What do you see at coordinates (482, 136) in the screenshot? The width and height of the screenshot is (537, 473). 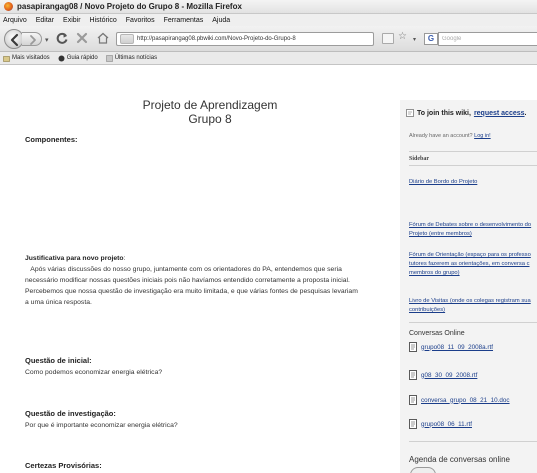 I see `login-link: Log in!` at bounding box center [482, 136].